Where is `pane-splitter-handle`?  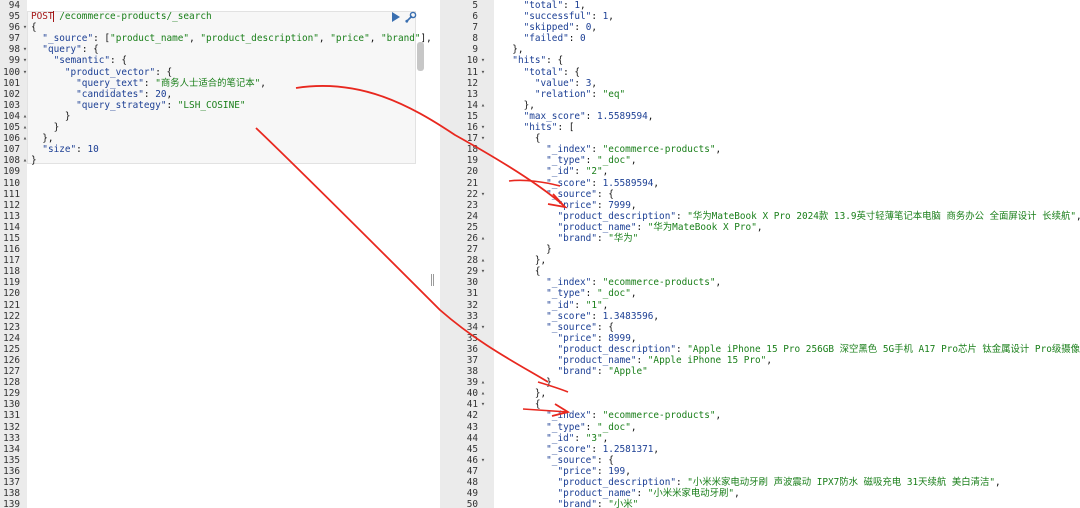
pane-splitter-handle is located at coordinates (433, 280).